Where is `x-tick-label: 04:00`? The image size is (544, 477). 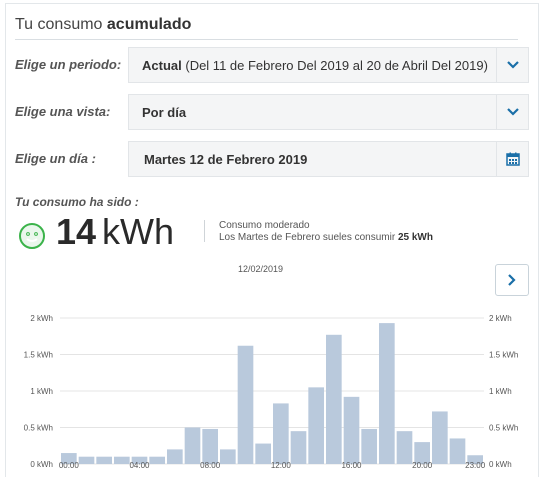 x-tick-label: 04:00 is located at coordinates (139, 465).